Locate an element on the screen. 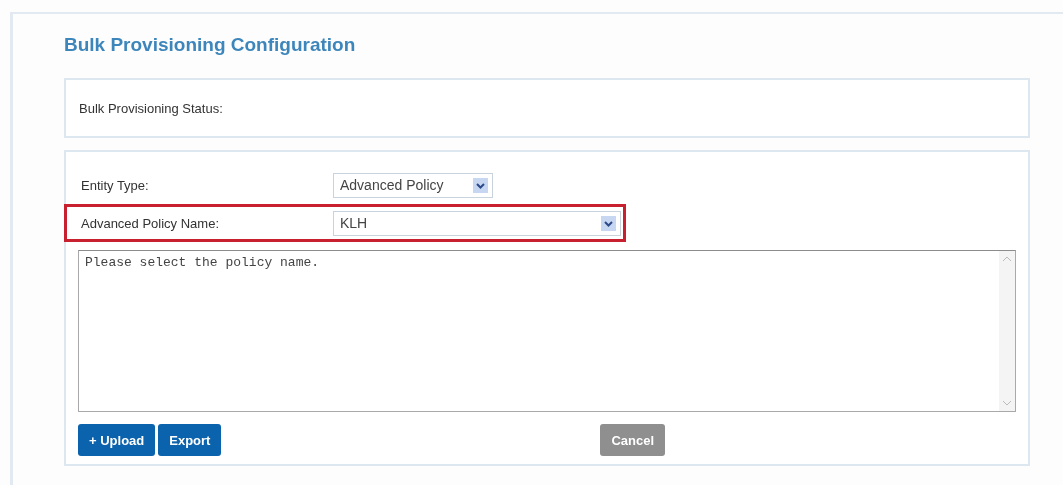 Image resolution: width=1063 pixels, height=485 pixels. export-button: Export is located at coordinates (190, 440).